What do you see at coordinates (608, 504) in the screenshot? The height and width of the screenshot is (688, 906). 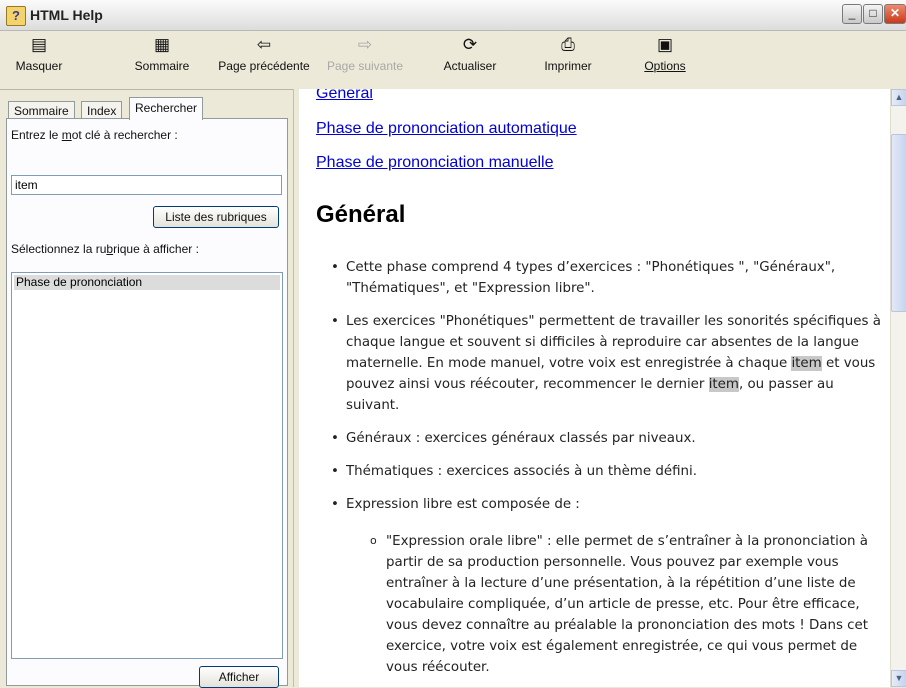 I see `list-item: Expression libre est composée de :` at bounding box center [608, 504].